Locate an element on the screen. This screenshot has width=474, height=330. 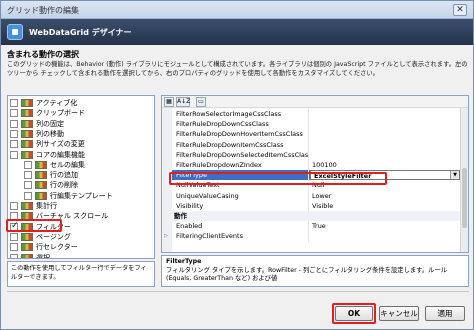
property-name: FilterRowSelectorImageCssClass is located at coordinates (229, 114).